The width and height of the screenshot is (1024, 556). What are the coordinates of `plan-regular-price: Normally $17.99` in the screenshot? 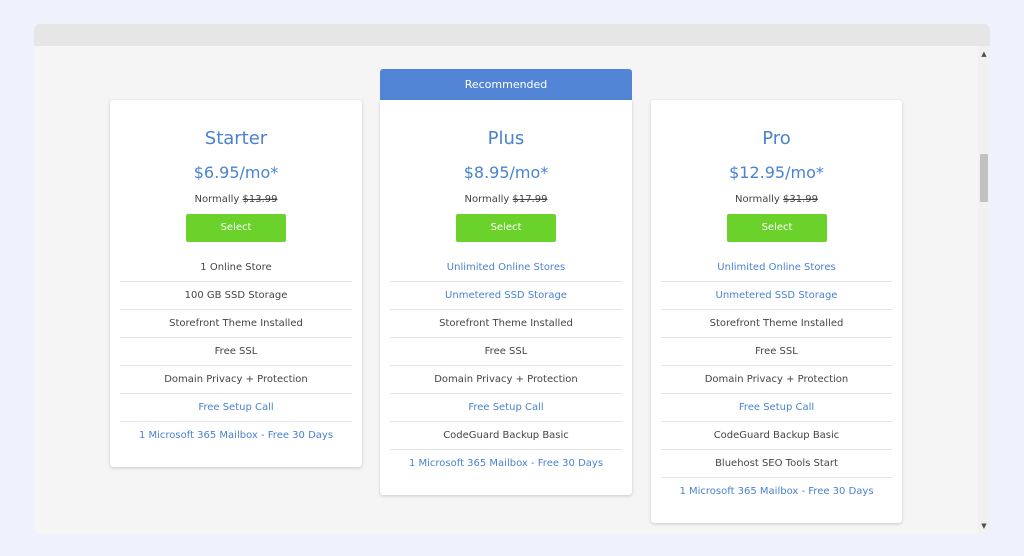 It's located at (506, 199).